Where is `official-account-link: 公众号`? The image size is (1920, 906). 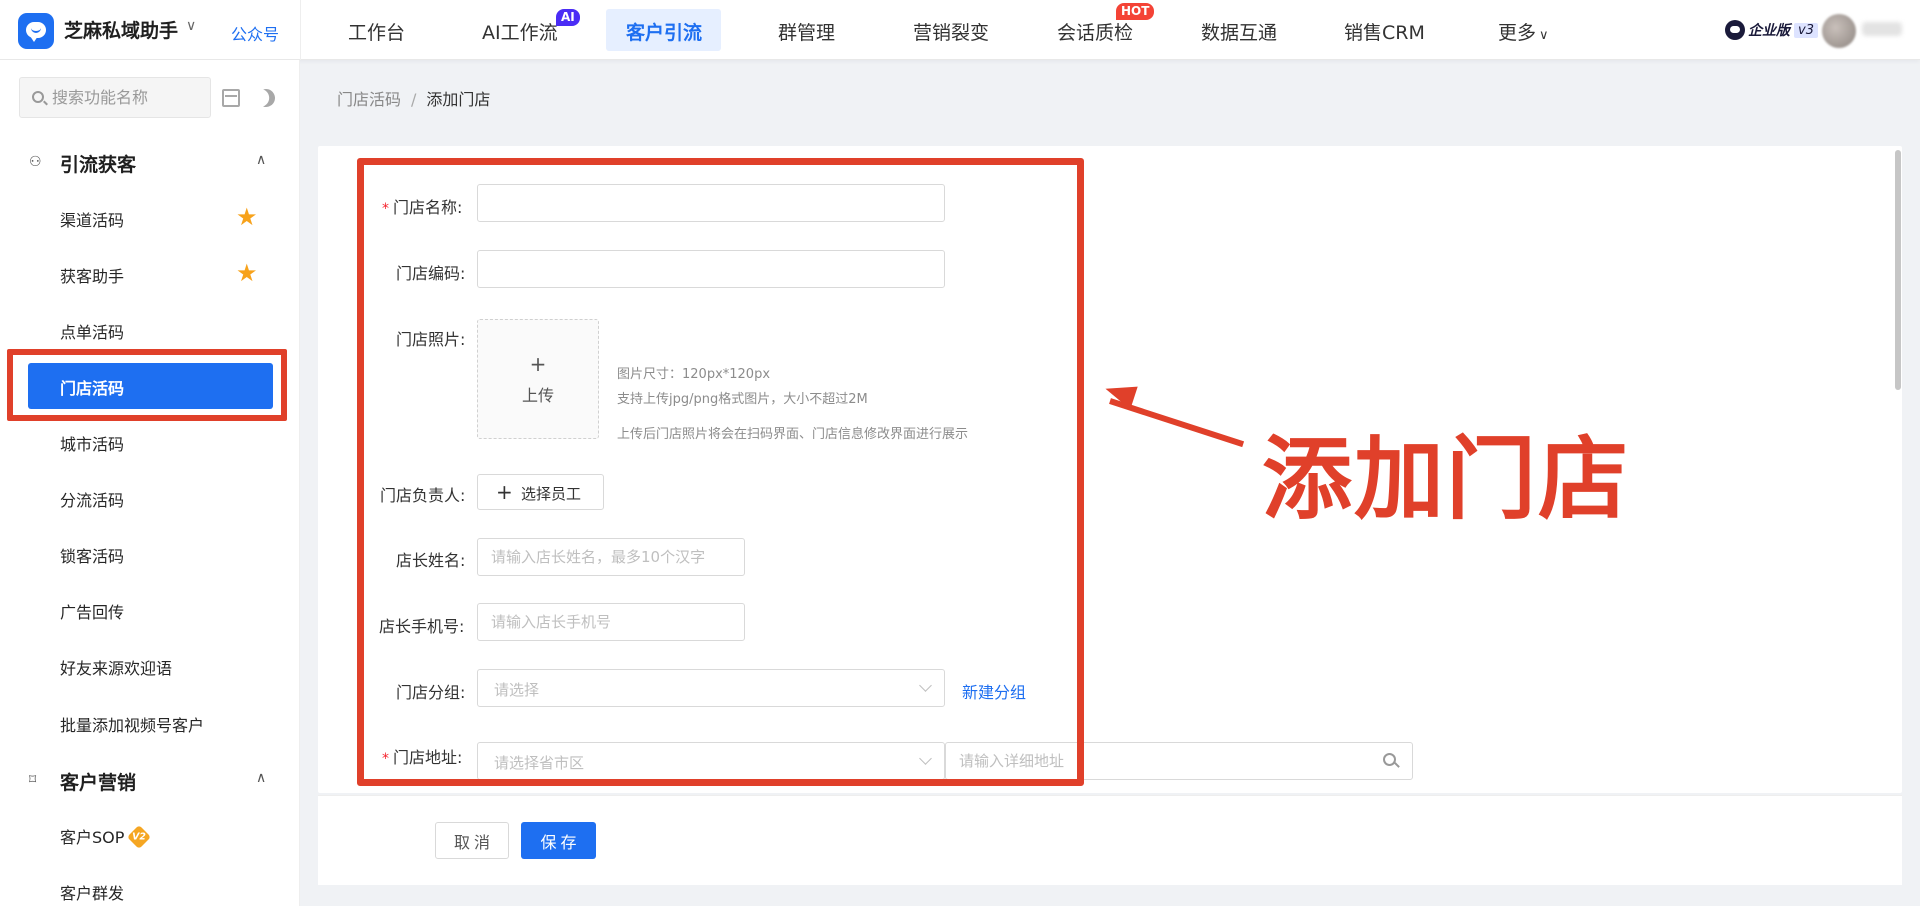
official-account-link: 公众号 is located at coordinates (255, 33).